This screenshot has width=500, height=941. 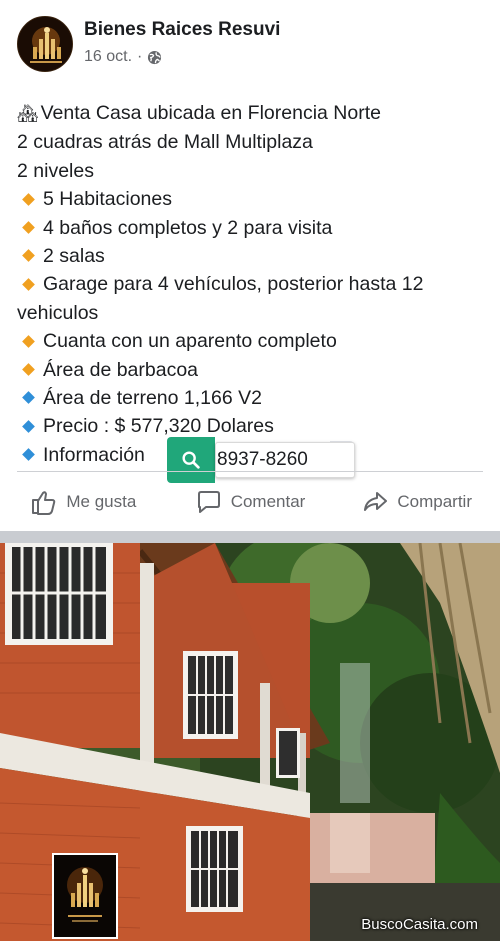 I want to click on actions-divider, so click(x=250, y=471).